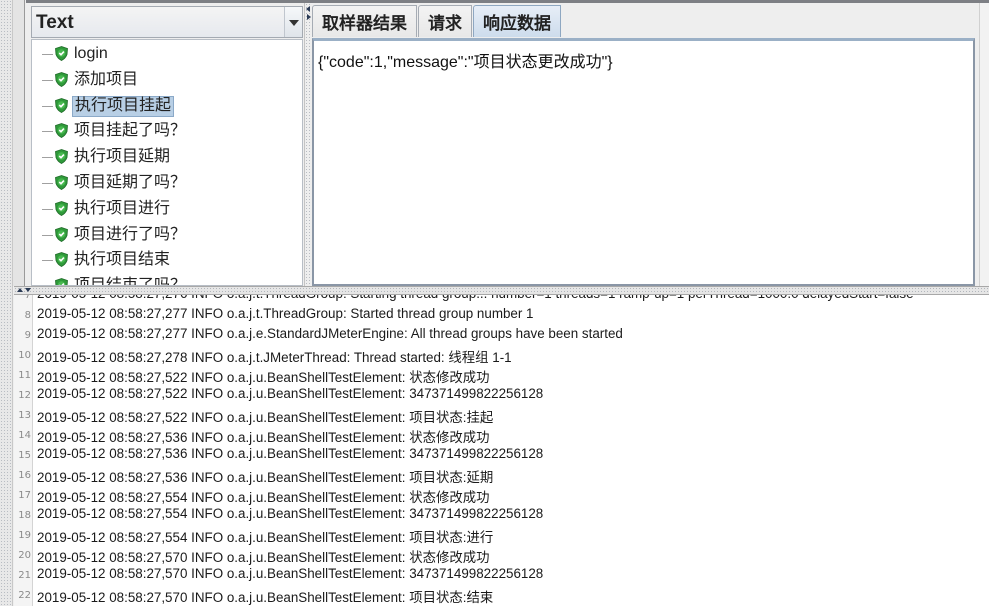 This screenshot has height=606, width=989. I want to click on tree-item: 添加项目, so click(167, 80).